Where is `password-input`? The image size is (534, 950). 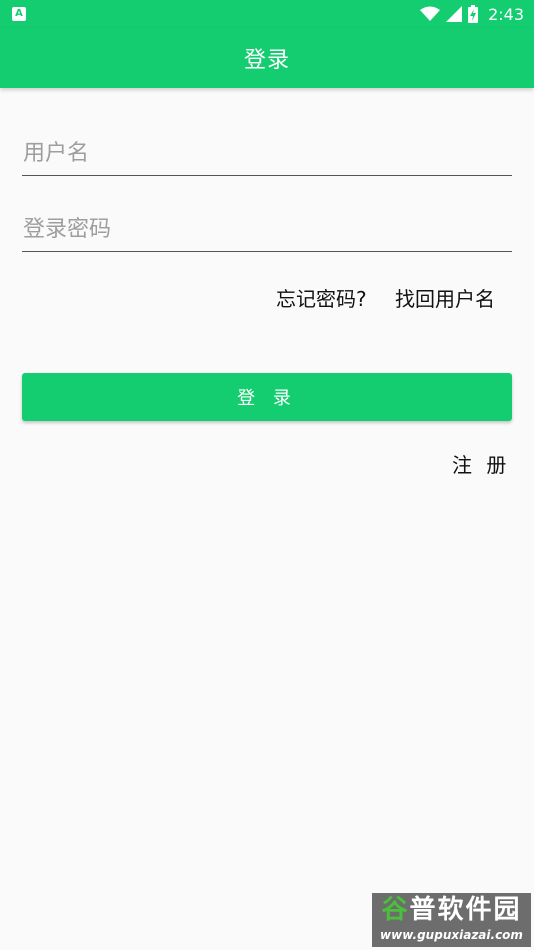
password-input is located at coordinates (267, 230).